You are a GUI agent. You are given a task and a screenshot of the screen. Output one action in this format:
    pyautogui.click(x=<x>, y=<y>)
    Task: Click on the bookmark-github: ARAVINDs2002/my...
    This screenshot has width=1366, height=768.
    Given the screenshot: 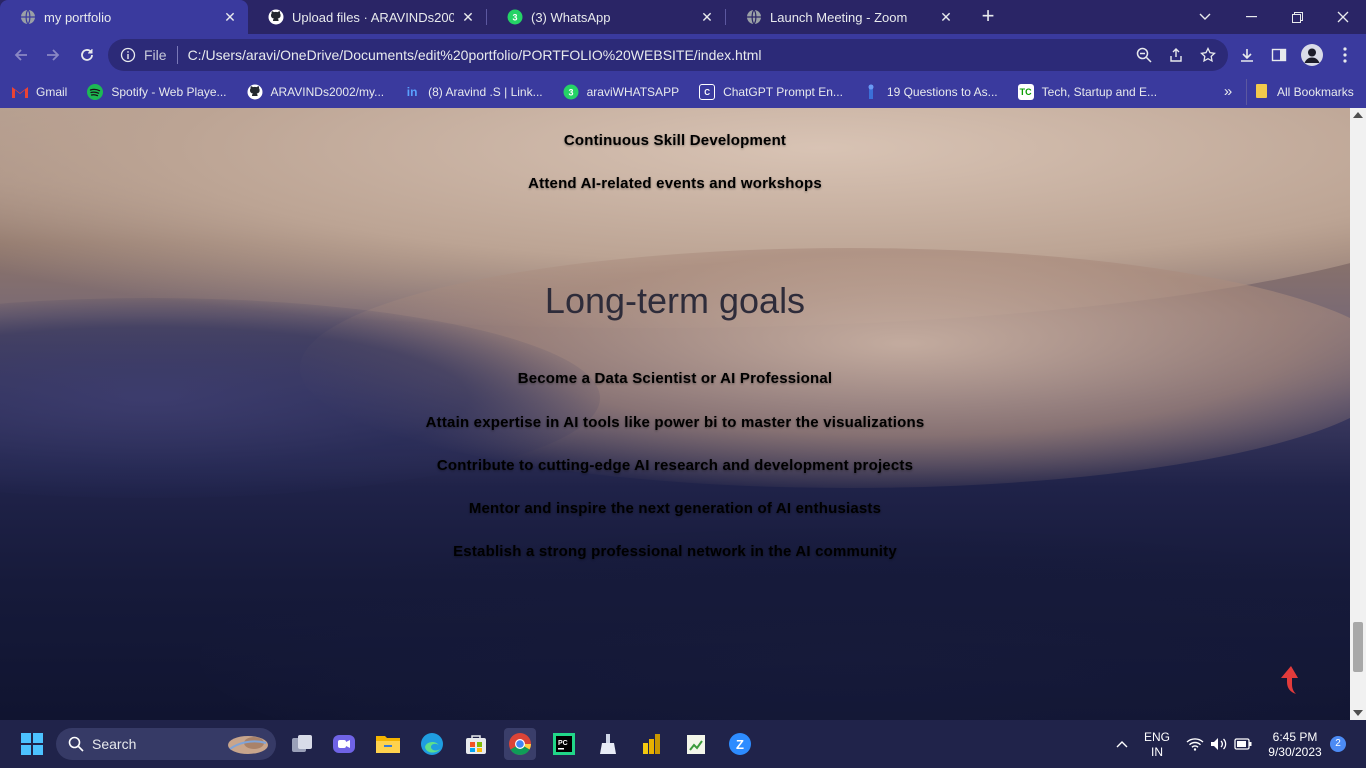 What is the action you would take?
    pyautogui.click(x=316, y=92)
    